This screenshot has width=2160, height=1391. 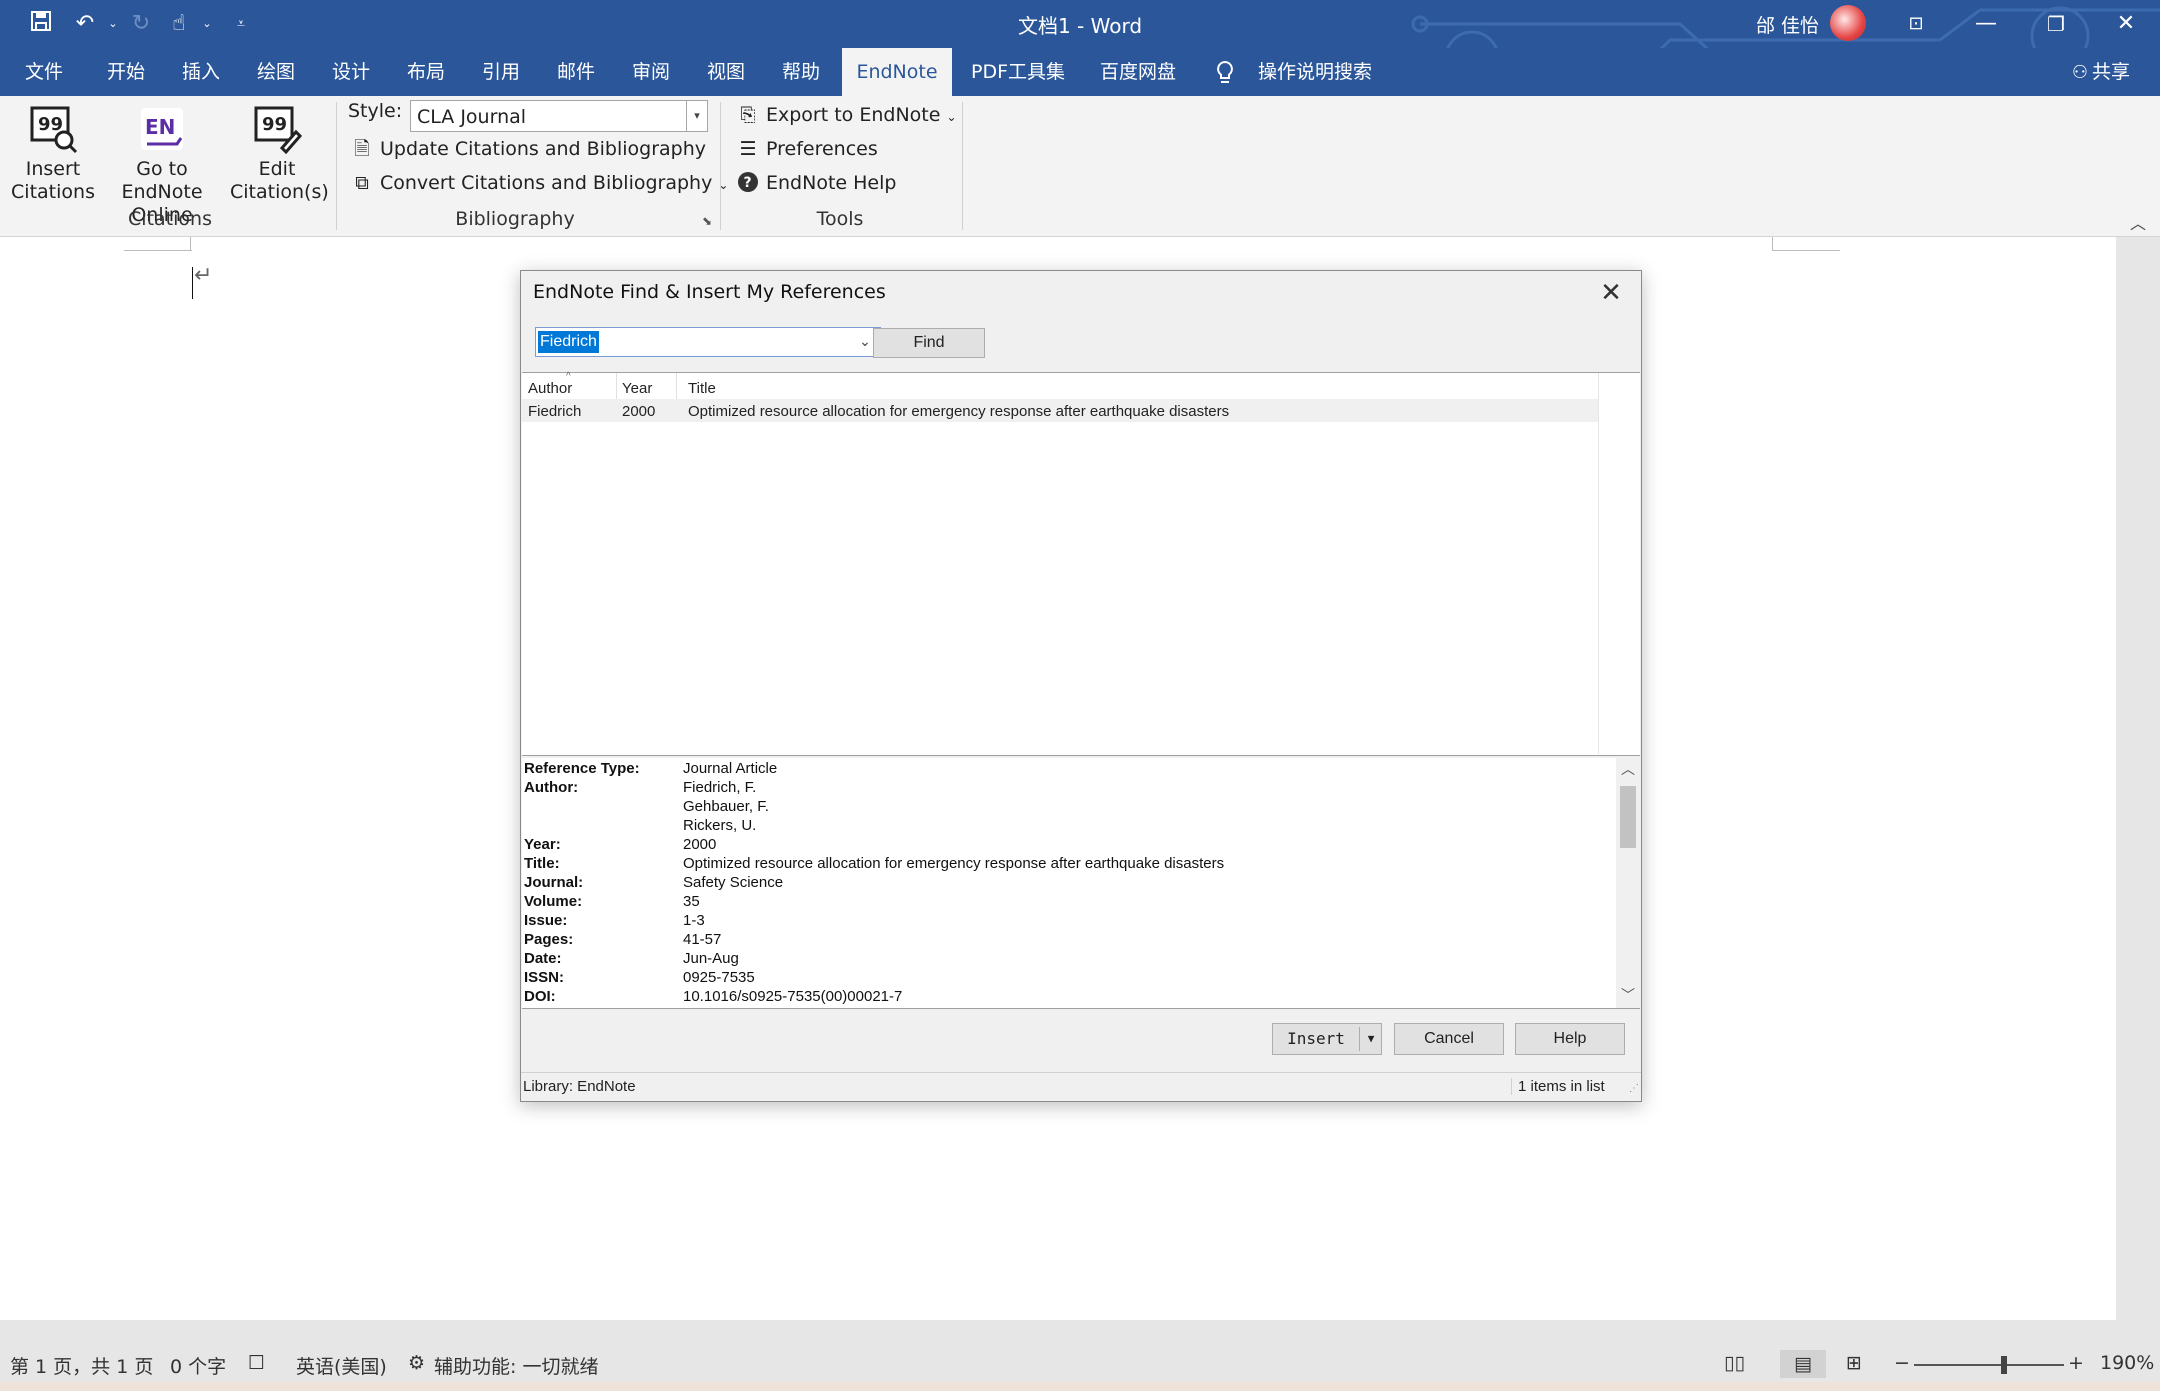 What do you see at coordinates (579, 1086) in the screenshot?
I see `library-name: Library: EndNote` at bounding box center [579, 1086].